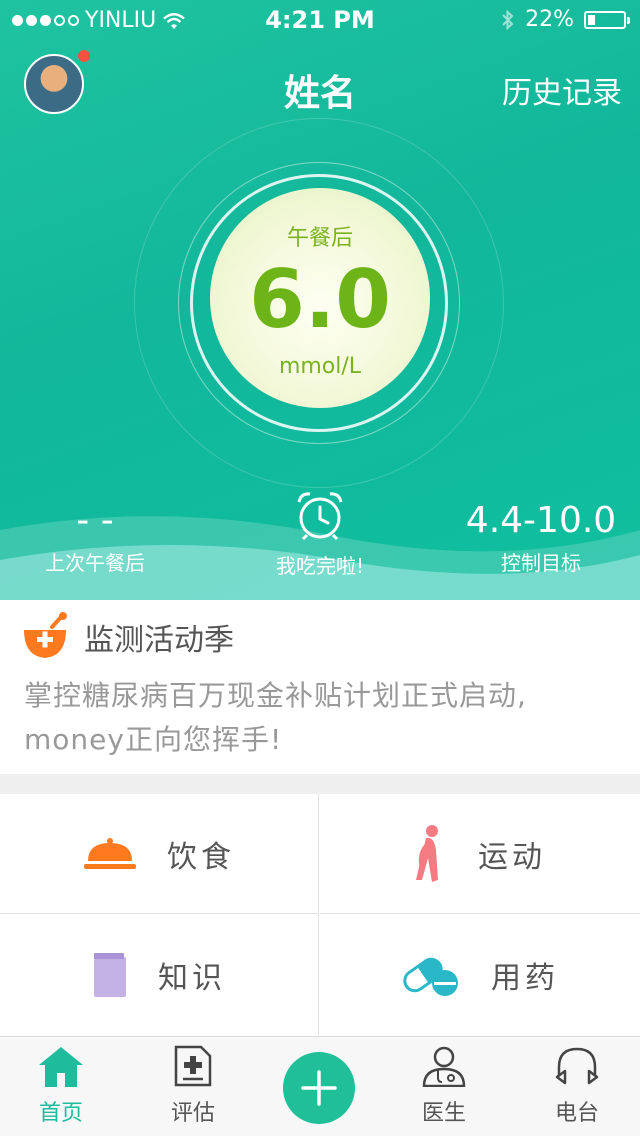  Describe the element at coordinates (549, 19) in the screenshot. I see `battery-percent: 22%` at that location.